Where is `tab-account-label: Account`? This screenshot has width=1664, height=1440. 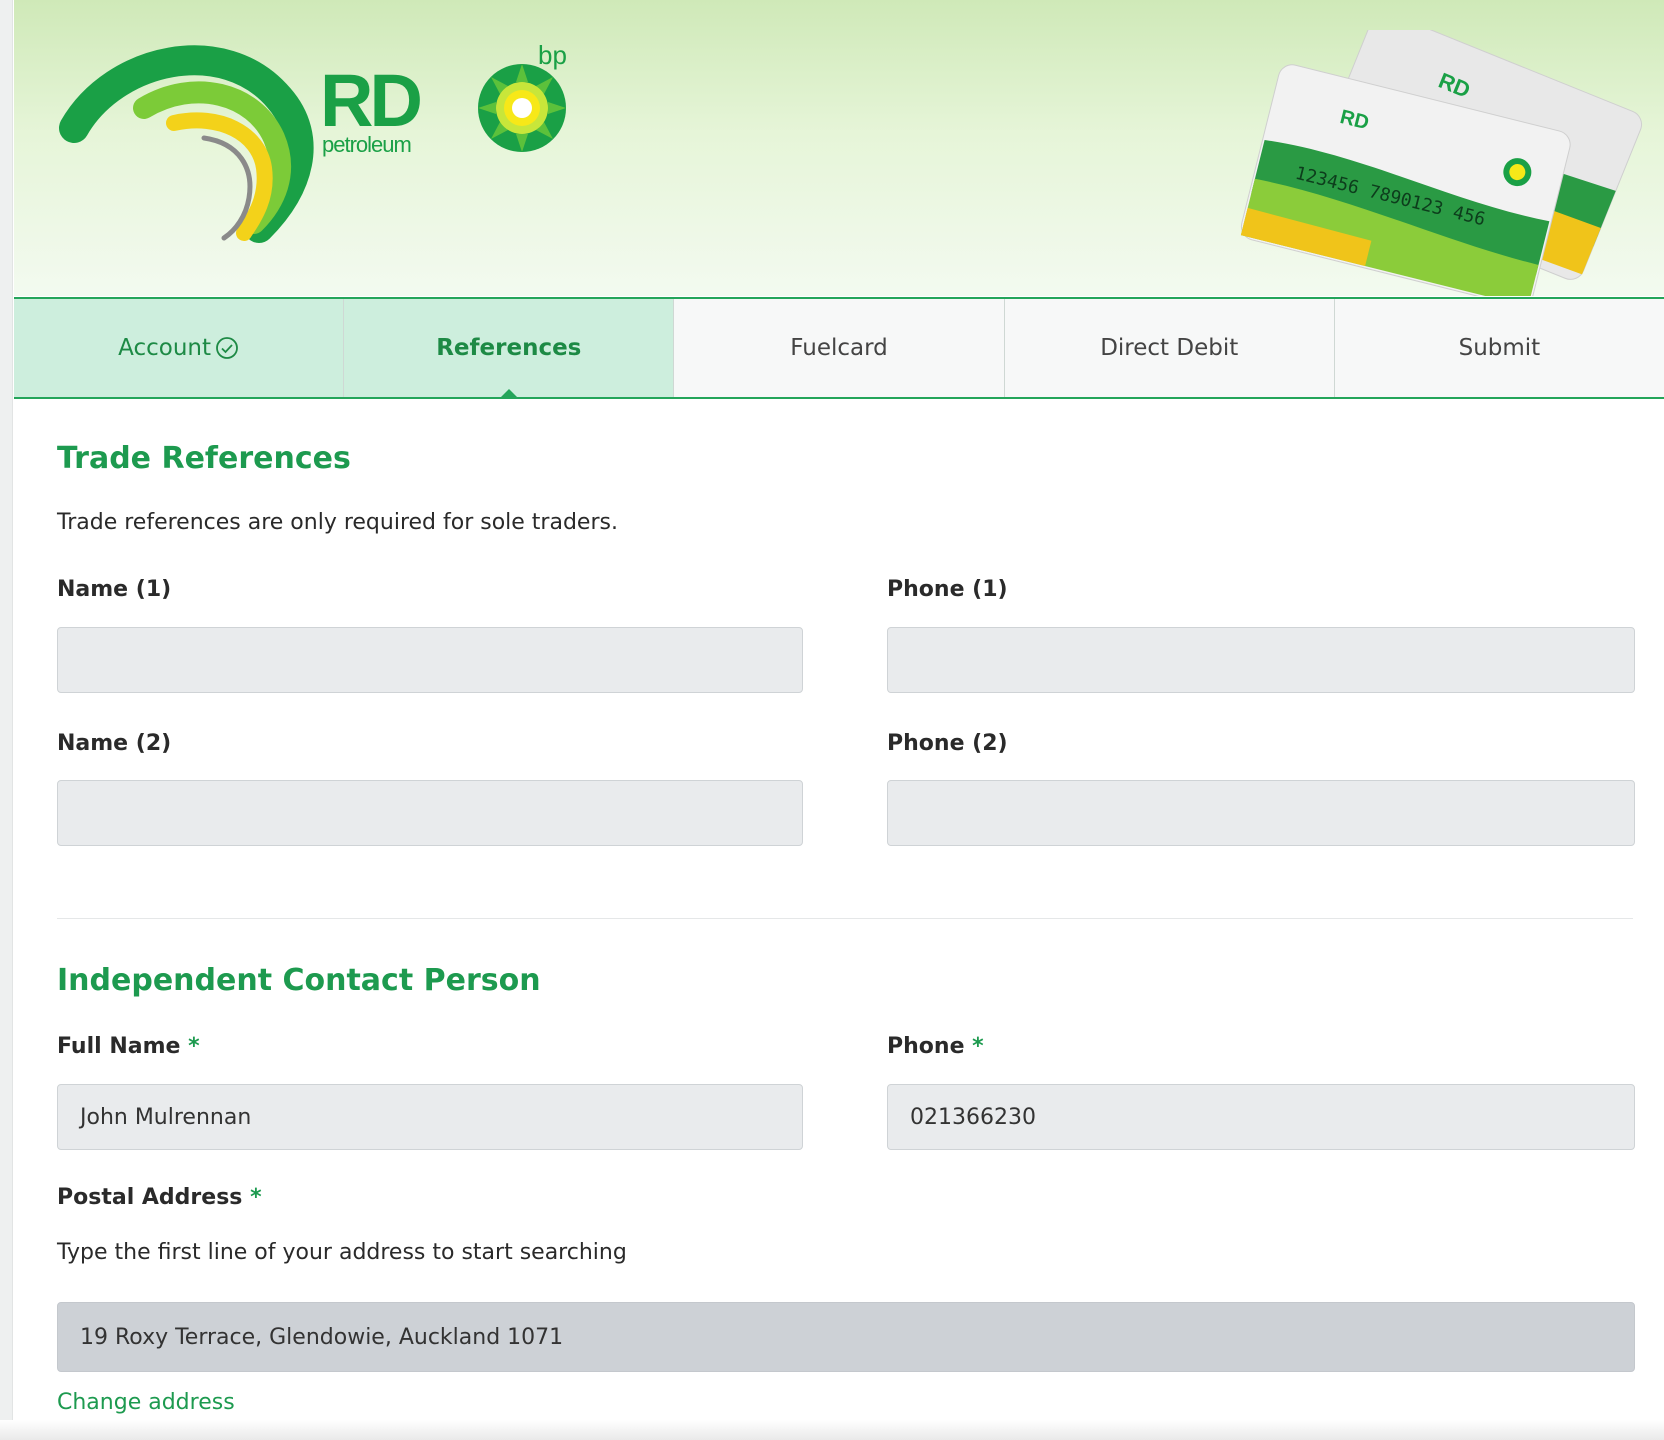
tab-account-label: Account is located at coordinates (165, 348).